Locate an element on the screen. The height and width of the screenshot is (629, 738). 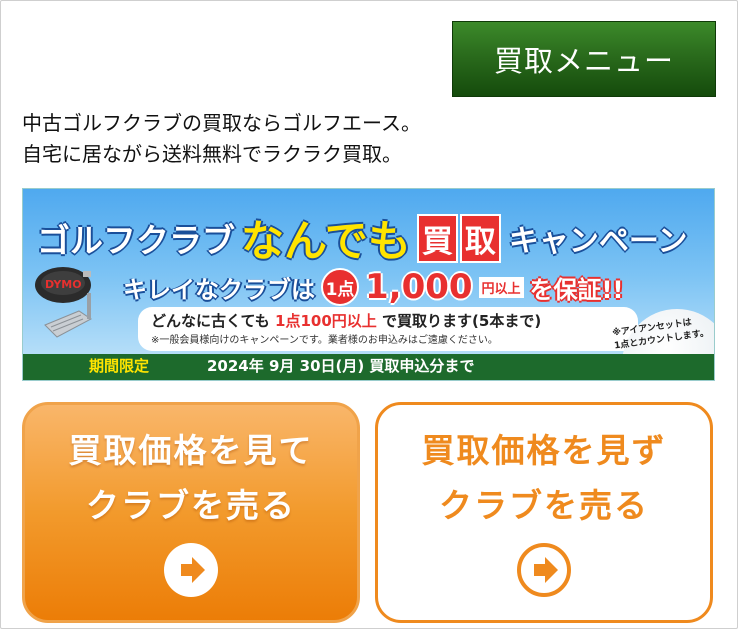
buy-menu-button: 買取メニュー is located at coordinates (584, 59).